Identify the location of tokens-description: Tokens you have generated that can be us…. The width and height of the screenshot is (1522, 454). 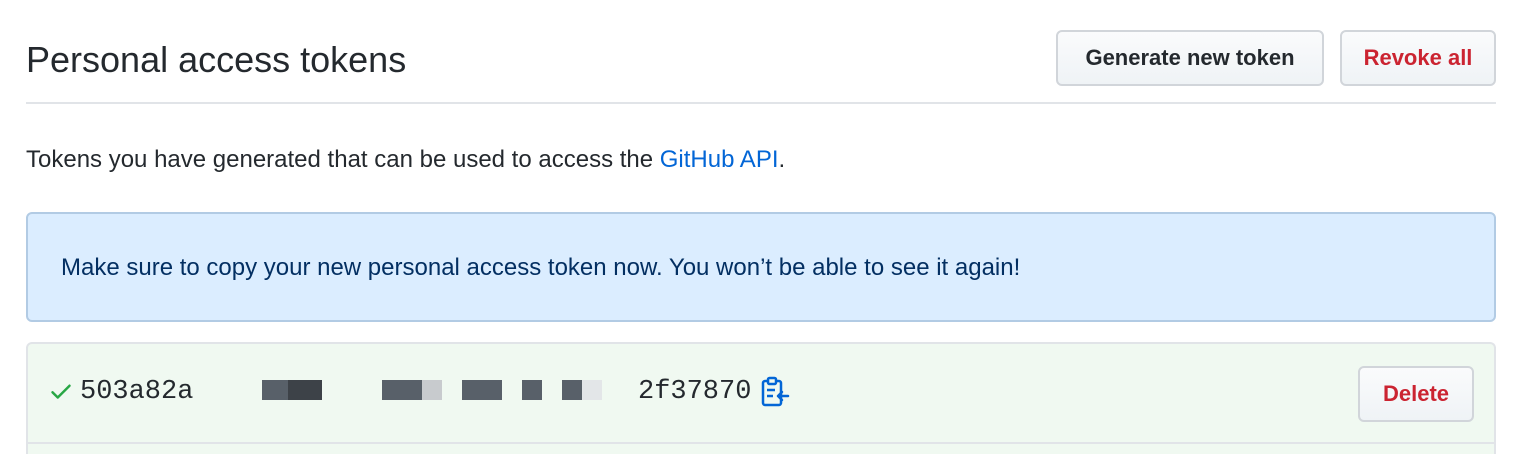
(405, 160).